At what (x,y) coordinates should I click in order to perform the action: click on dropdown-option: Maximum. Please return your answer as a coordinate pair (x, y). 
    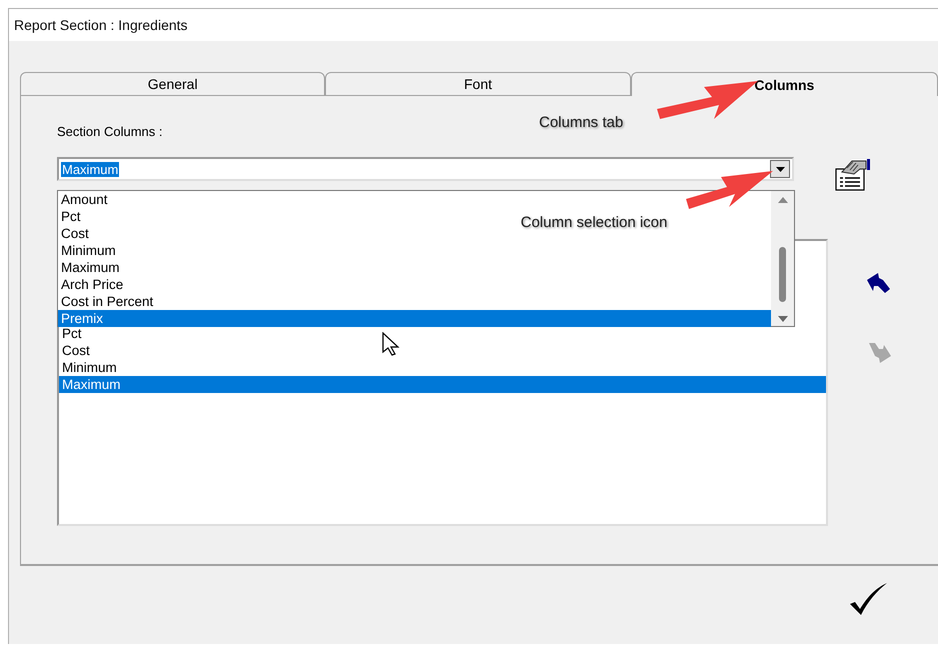
    Looking at the image, I should click on (91, 267).